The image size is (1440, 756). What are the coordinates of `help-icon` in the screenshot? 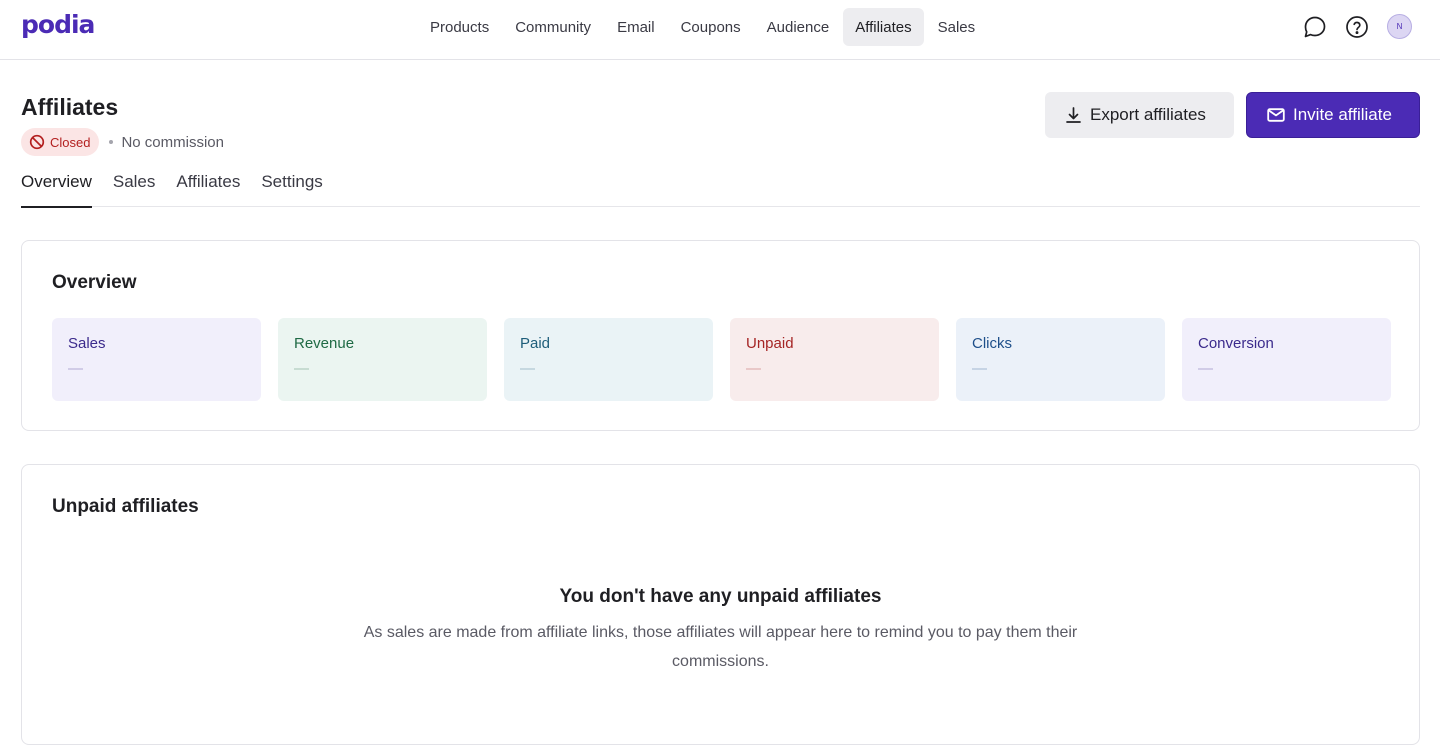 It's located at (1357, 27).